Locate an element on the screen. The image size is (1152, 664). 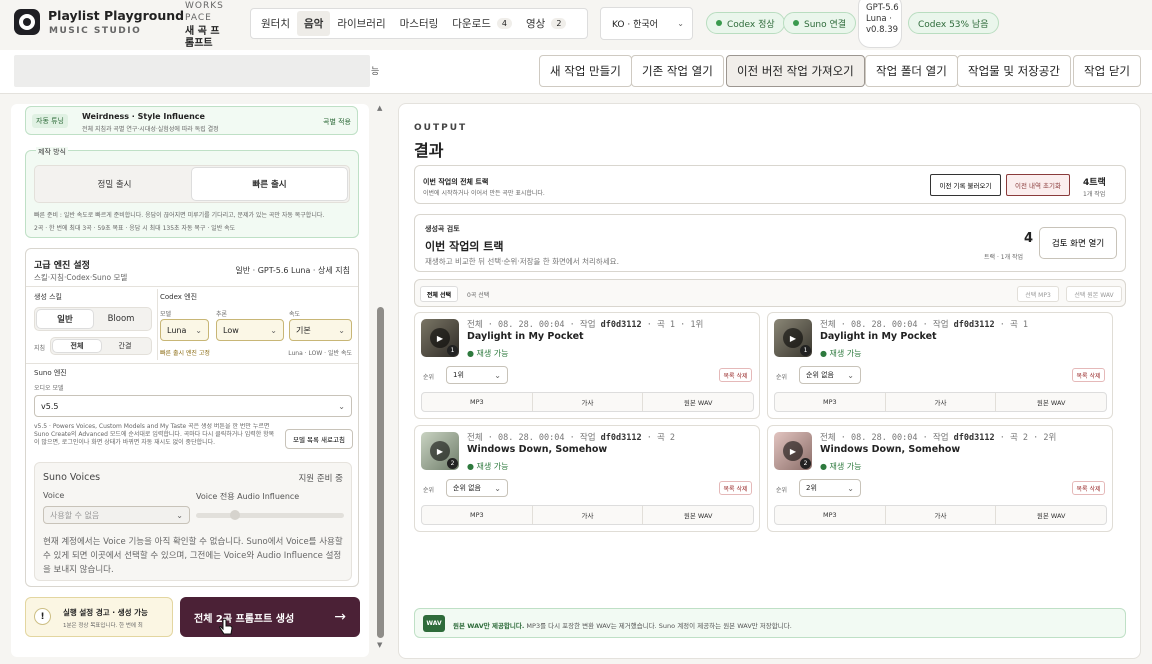
codex-effort-select: Low ⌄ is located at coordinates (250, 330).